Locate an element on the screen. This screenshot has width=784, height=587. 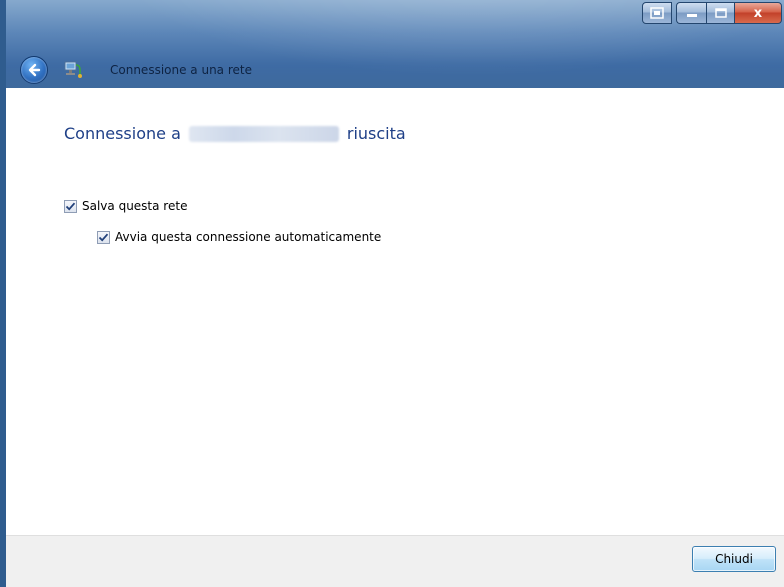
window-switch-icon is located at coordinates (657, 13).